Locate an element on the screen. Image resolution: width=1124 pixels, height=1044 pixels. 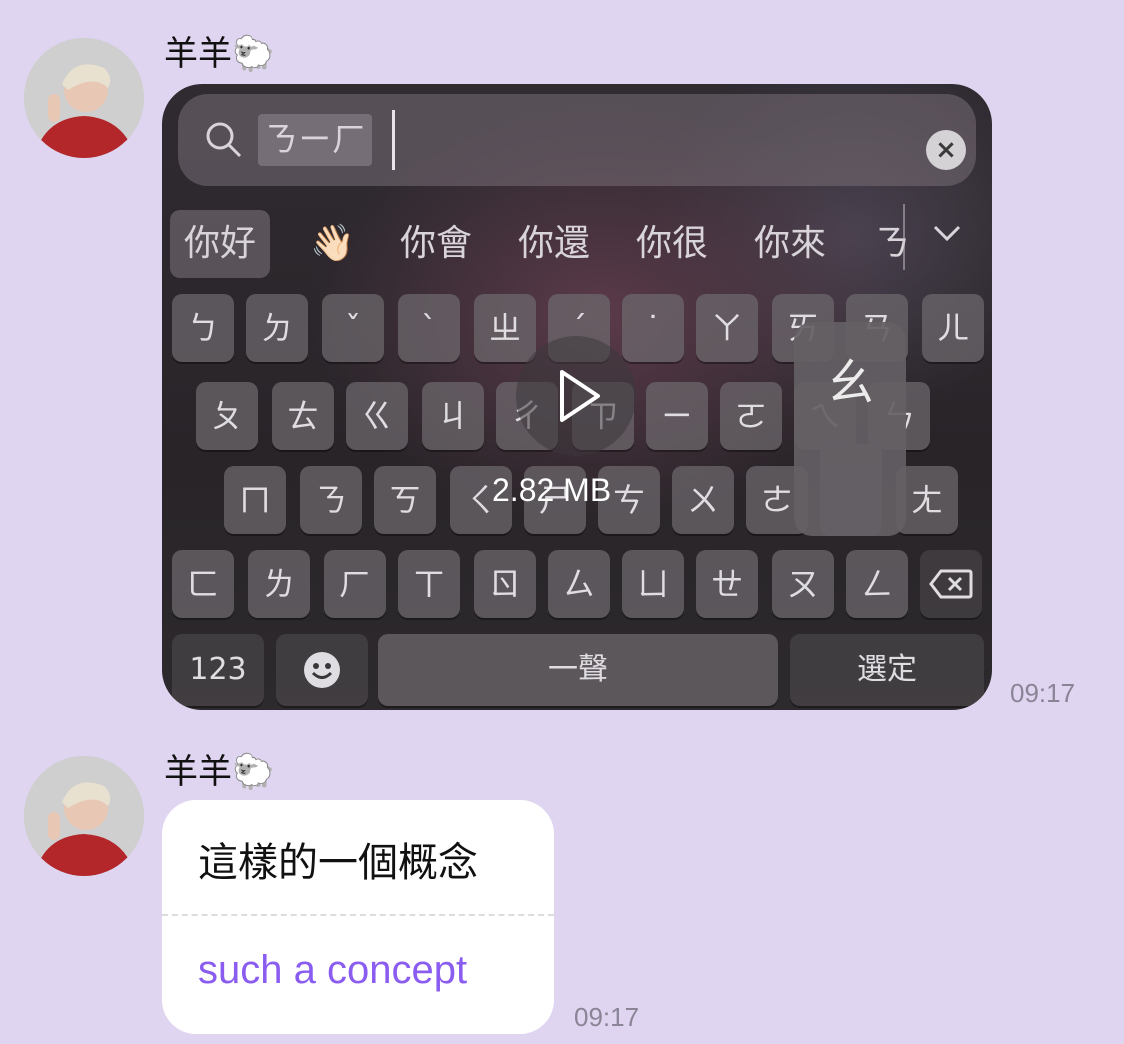
key: ㄡ is located at coordinates (803, 584).